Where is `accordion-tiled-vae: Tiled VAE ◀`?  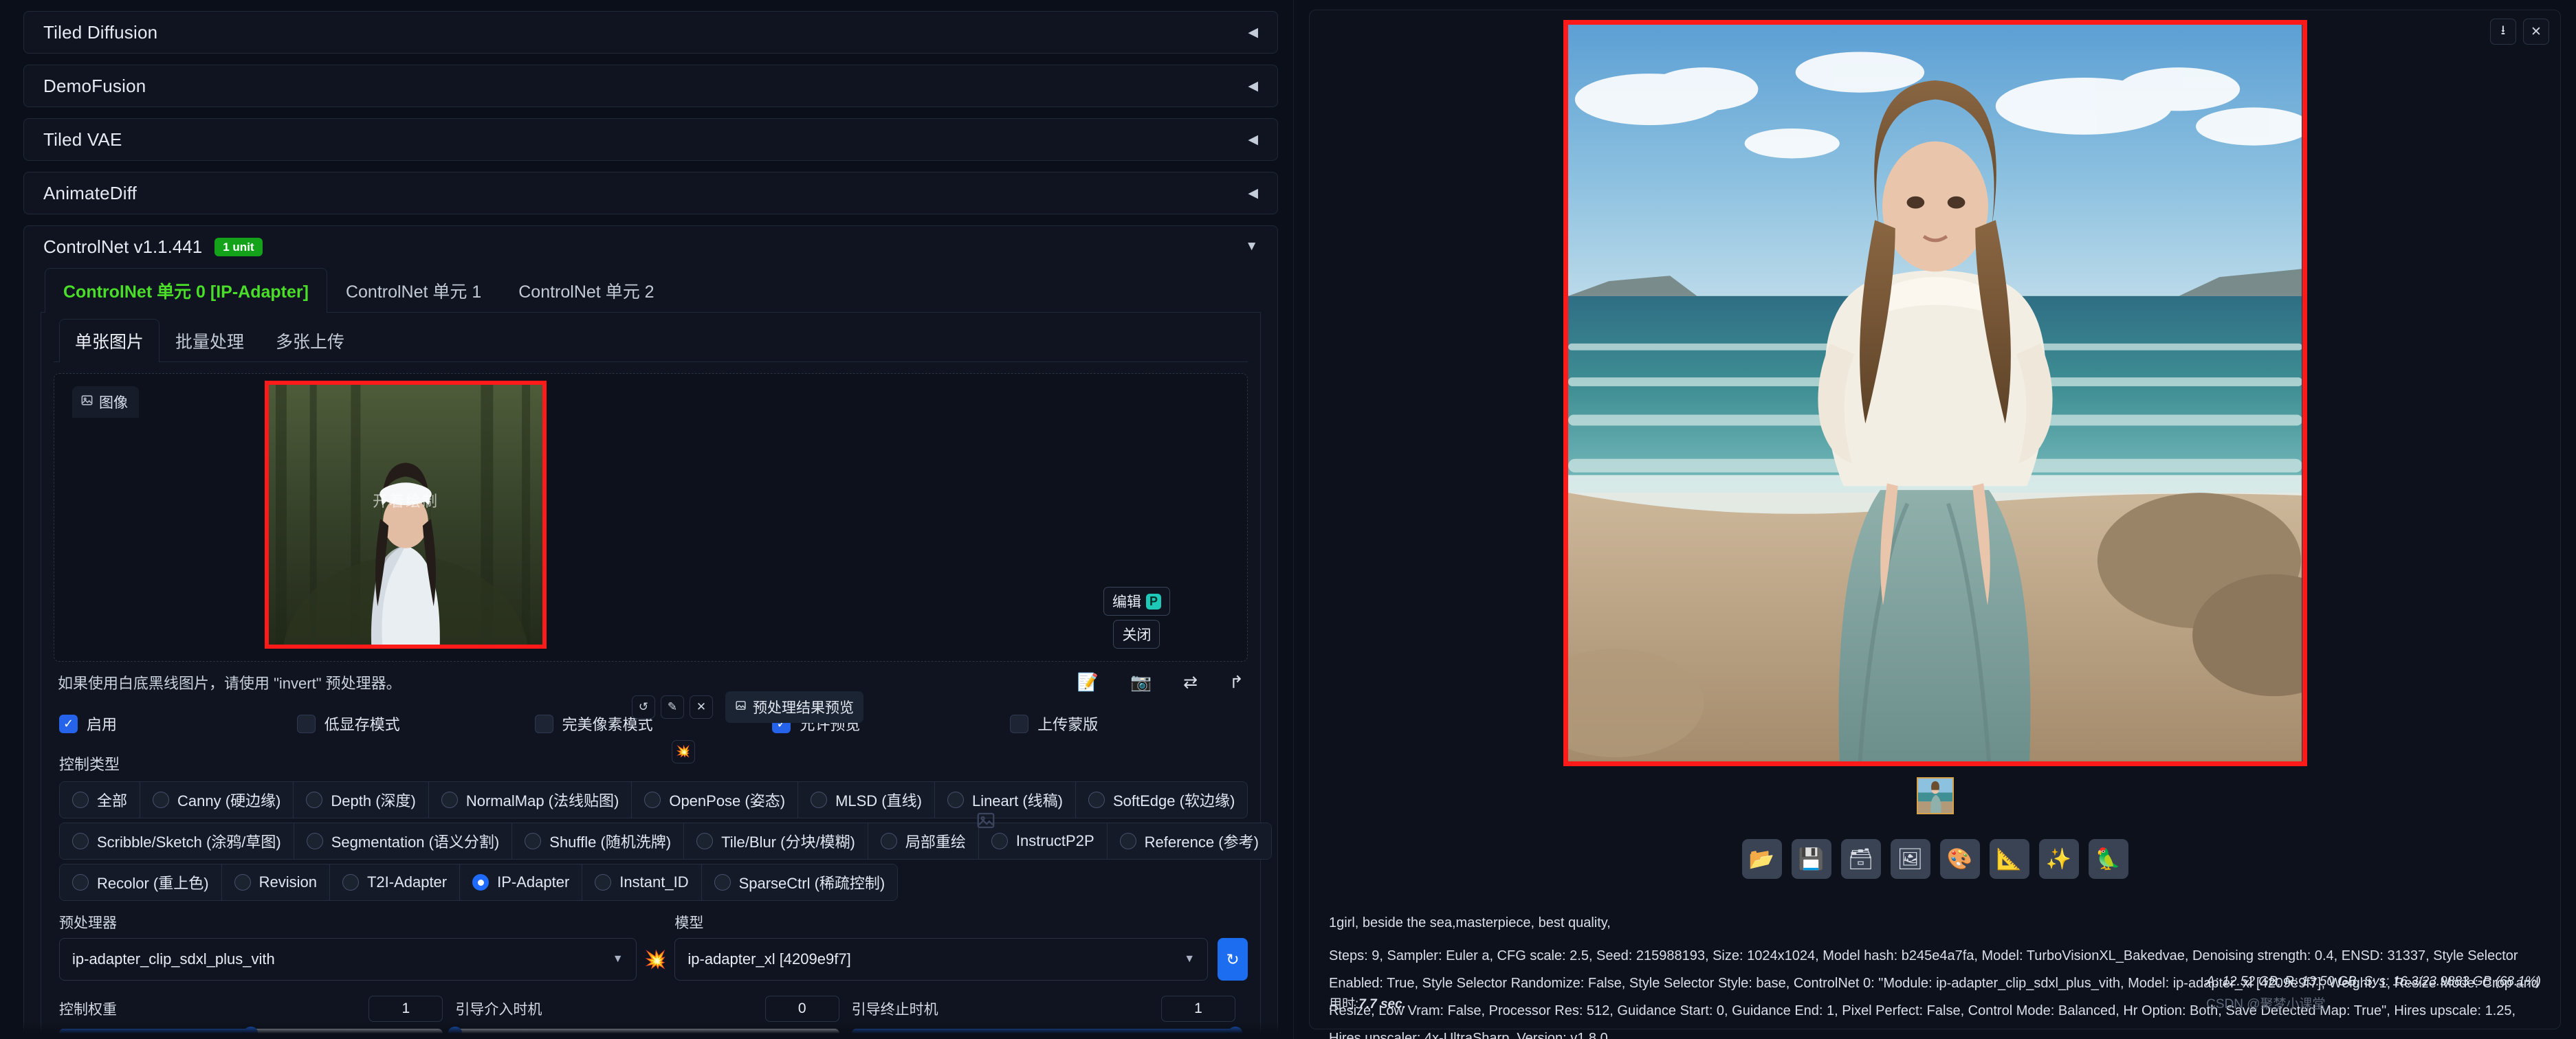 accordion-tiled-vae: Tiled VAE ◀ is located at coordinates (650, 139).